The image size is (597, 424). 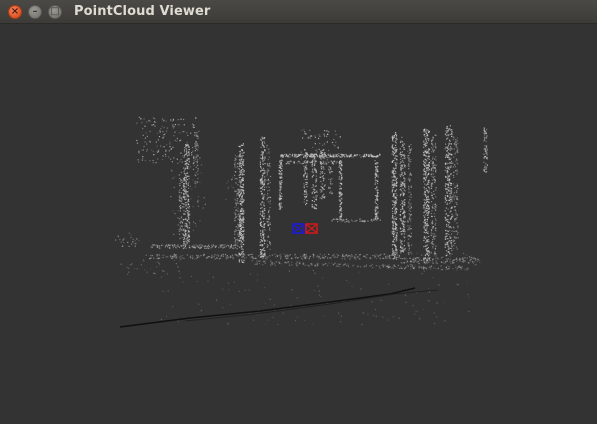 What do you see at coordinates (142, 11) in the screenshot?
I see `window-title: PointCloud Viewer` at bounding box center [142, 11].